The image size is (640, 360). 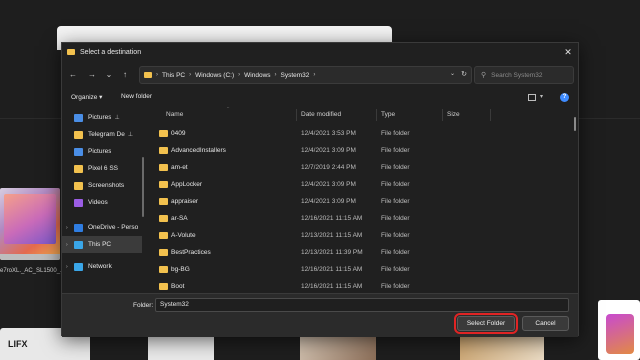 What do you see at coordinates (532, 97) in the screenshot?
I see `view-options-icon` at bounding box center [532, 97].